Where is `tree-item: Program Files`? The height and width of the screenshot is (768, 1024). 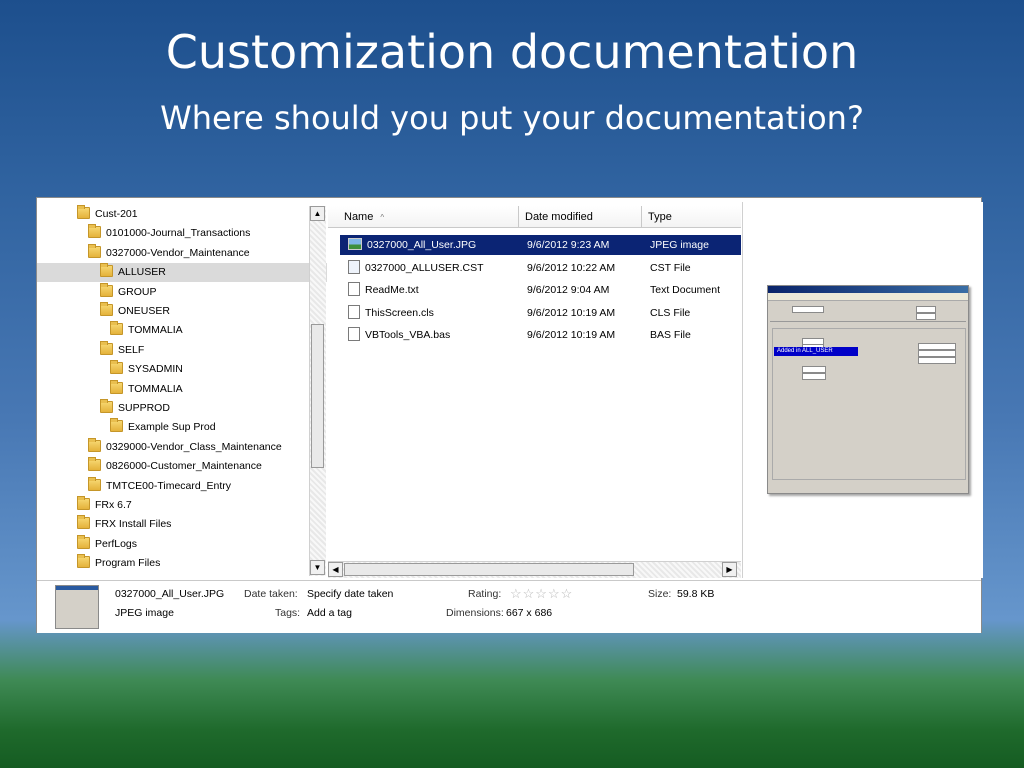
tree-item: Program Files is located at coordinates (118, 563).